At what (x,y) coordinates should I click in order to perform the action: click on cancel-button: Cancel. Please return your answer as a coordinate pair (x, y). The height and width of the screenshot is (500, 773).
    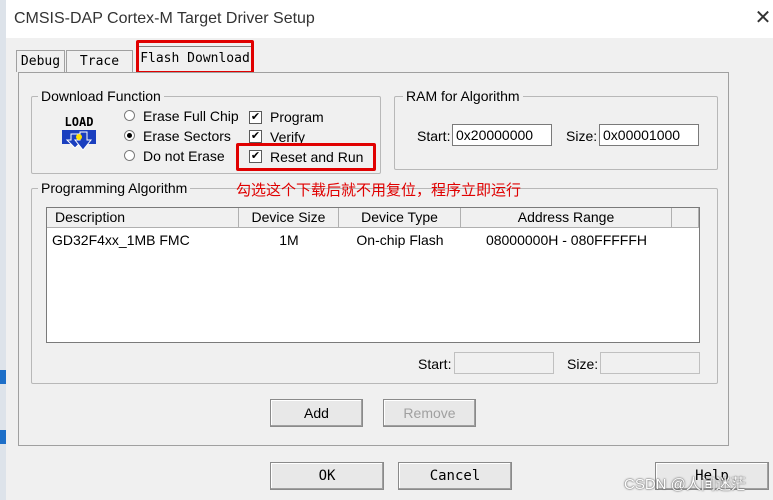
    Looking at the image, I should click on (455, 476).